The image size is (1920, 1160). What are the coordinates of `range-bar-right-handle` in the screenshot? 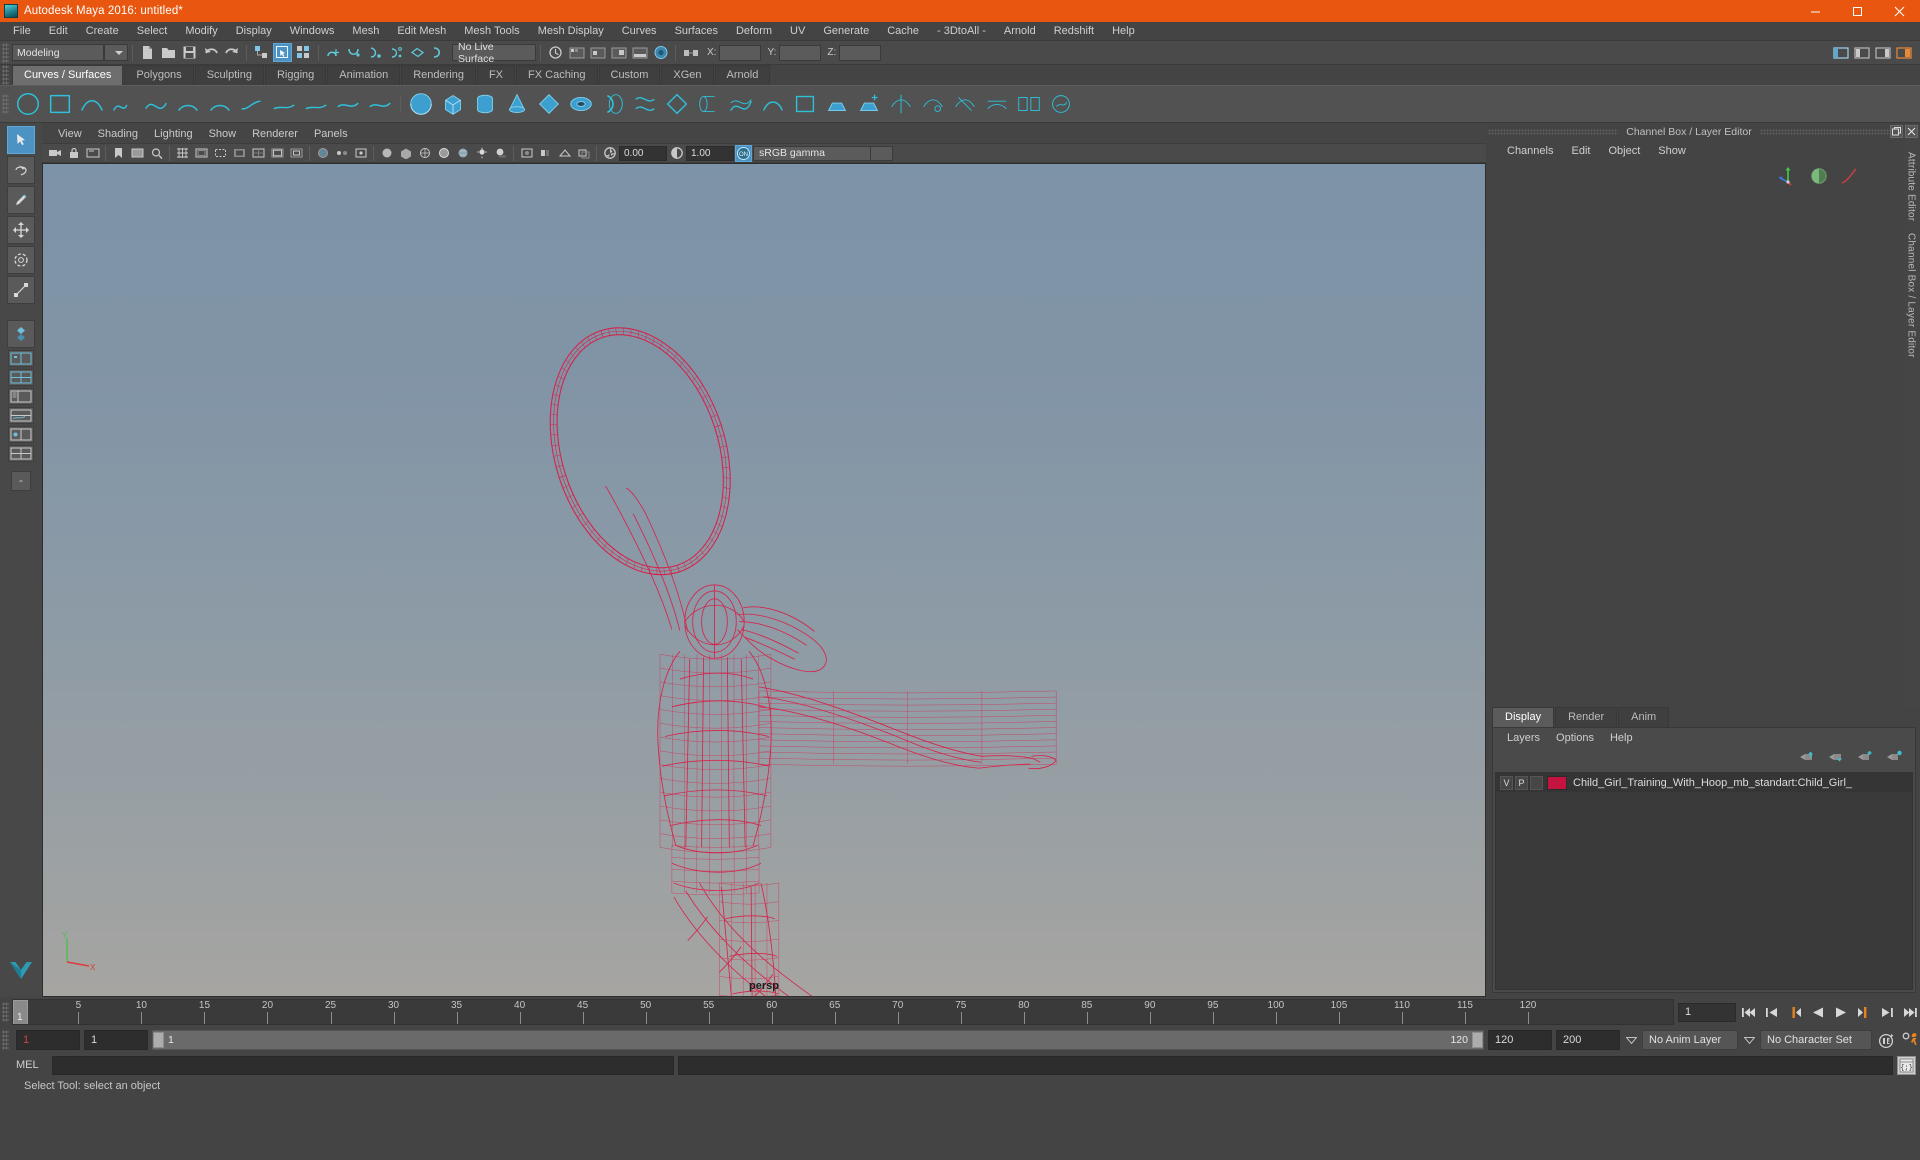 It's located at (1477, 1040).